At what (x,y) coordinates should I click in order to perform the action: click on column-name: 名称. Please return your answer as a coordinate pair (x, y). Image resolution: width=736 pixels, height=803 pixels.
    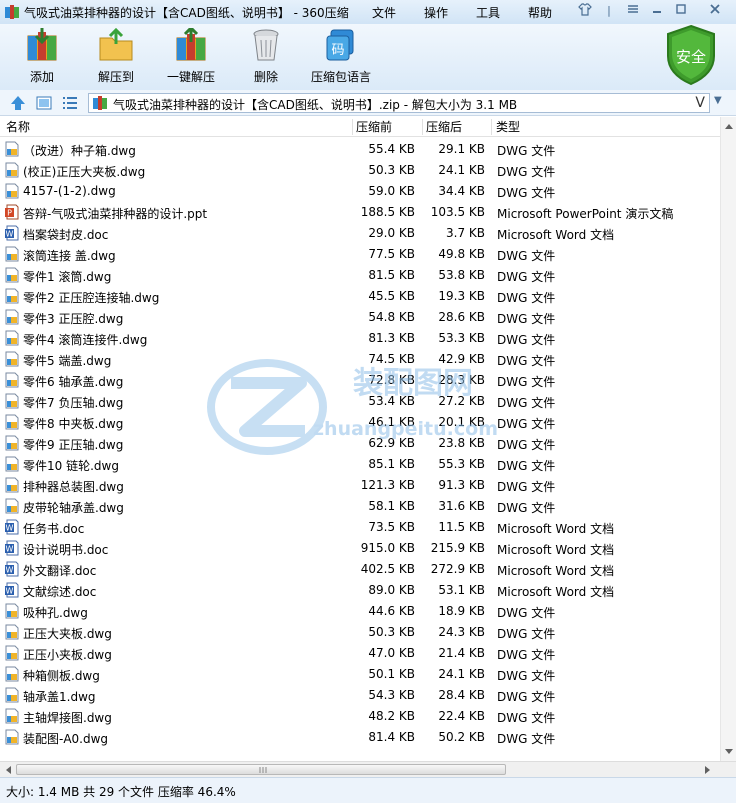
    Looking at the image, I should click on (18, 127).